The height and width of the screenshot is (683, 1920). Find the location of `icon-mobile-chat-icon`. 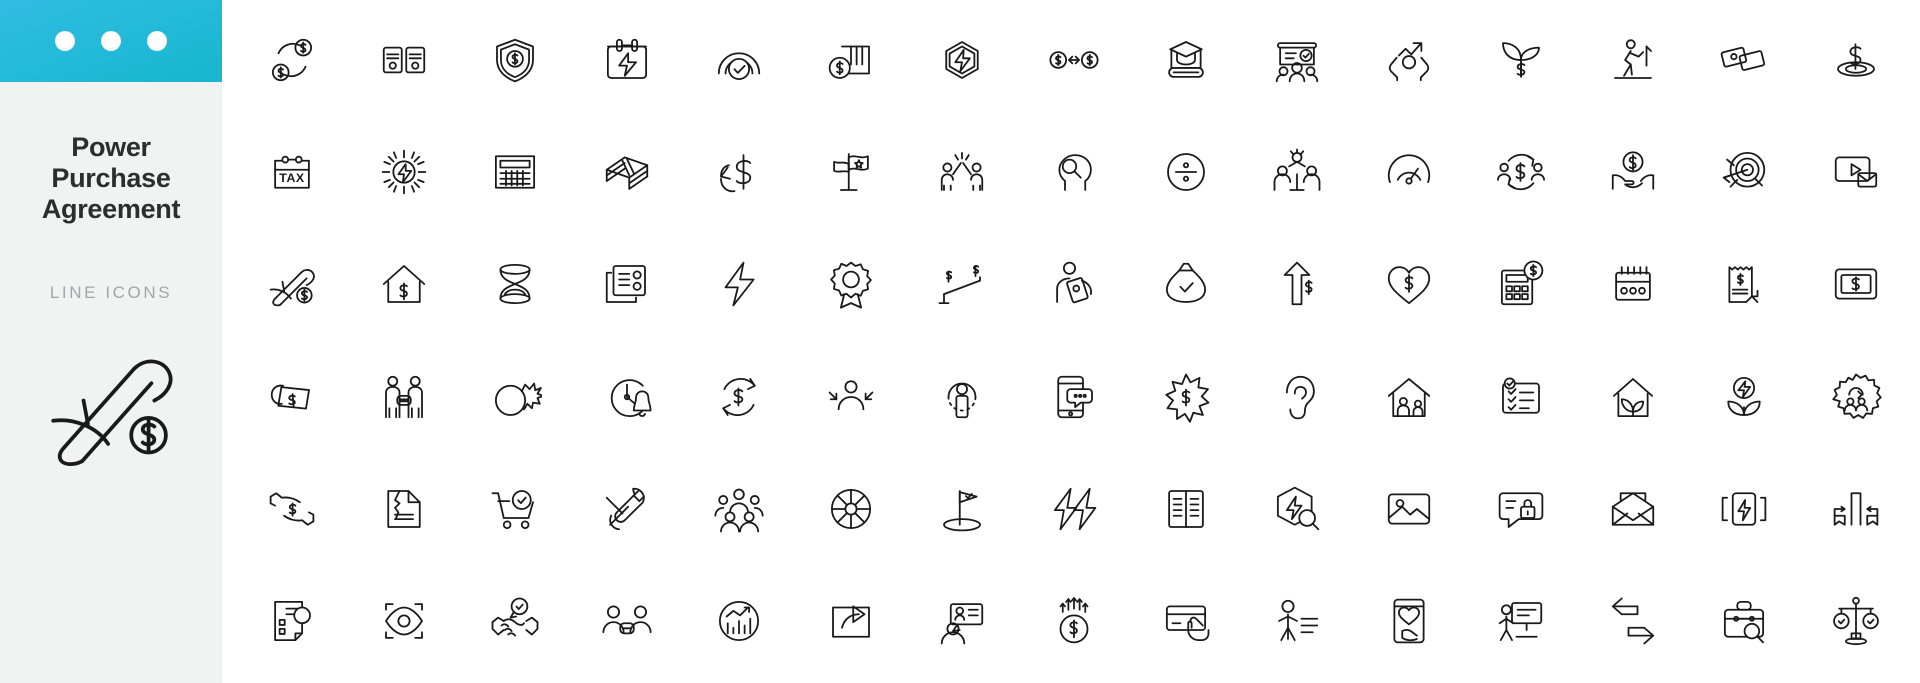

icon-mobile-chat-icon is located at coordinates (1074, 396).